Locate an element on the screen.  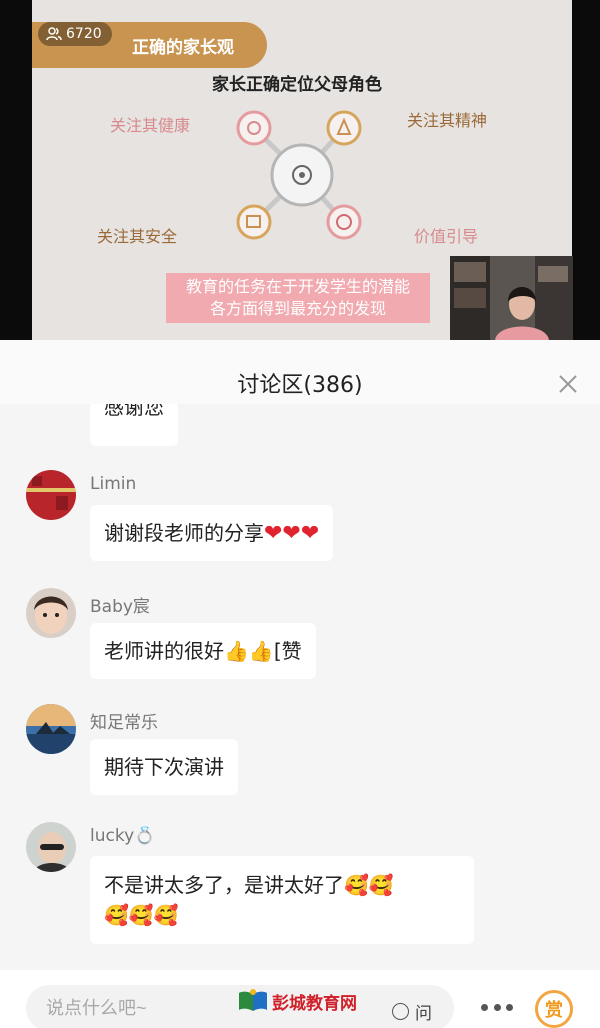
heart-emoji: ❤❤❤ is located at coordinates (292, 533).